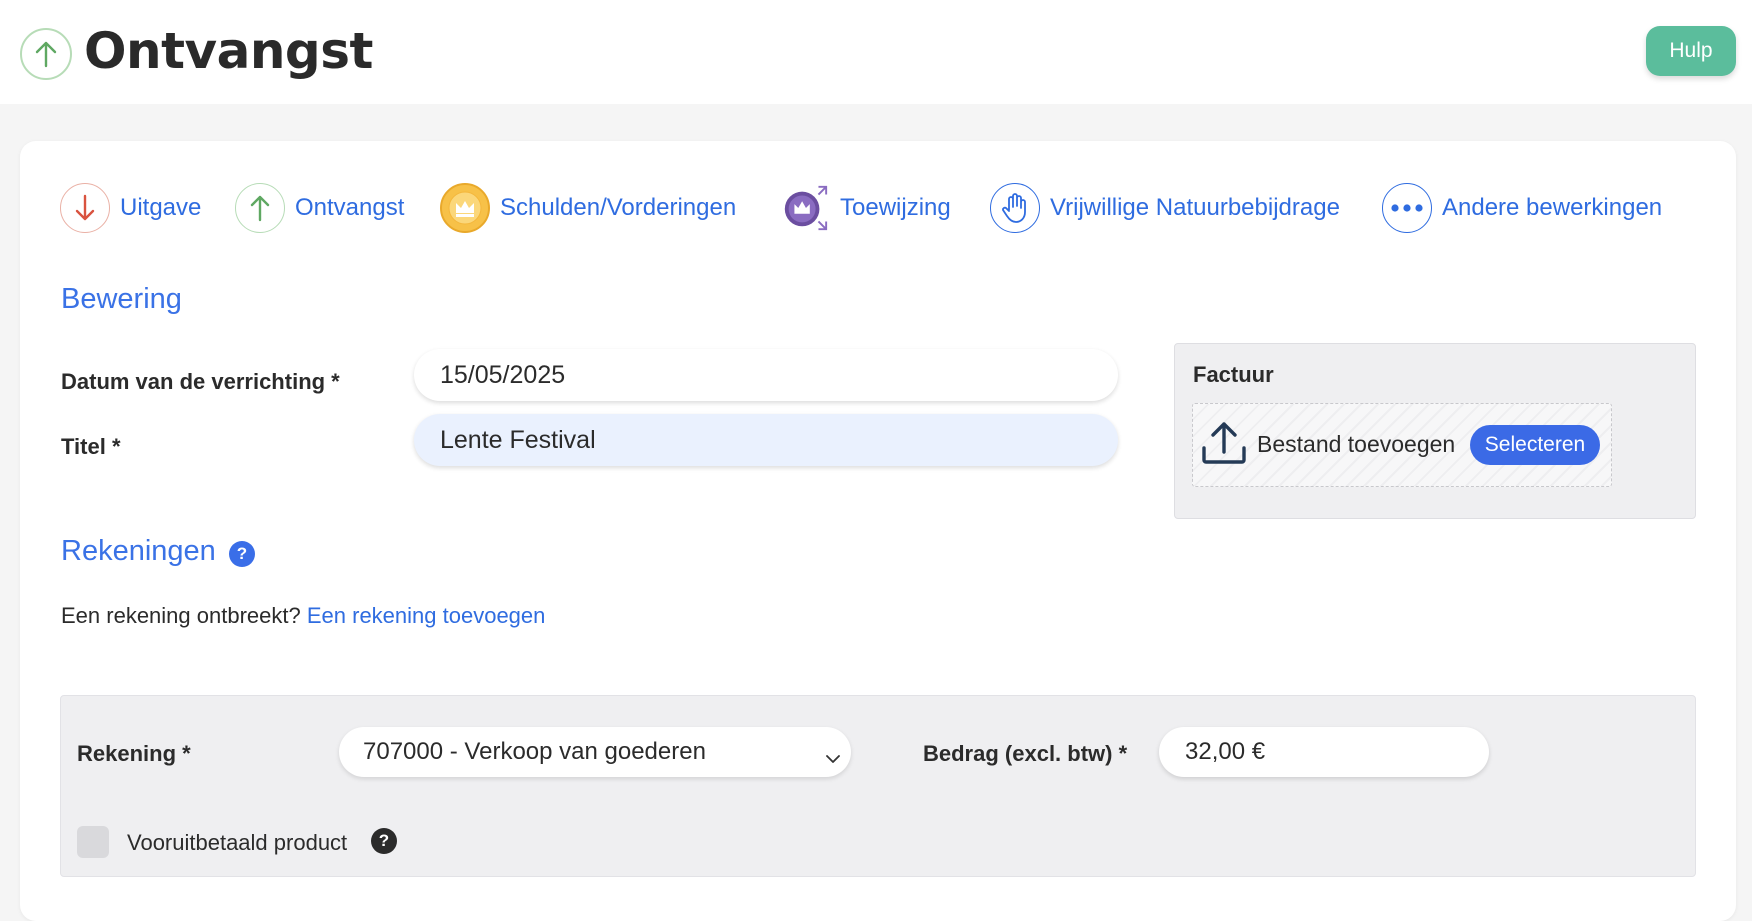 Image resolution: width=1752 pixels, height=921 pixels. Describe the element at coordinates (766, 375) in the screenshot. I see `date-input: 15/05/2025` at that location.